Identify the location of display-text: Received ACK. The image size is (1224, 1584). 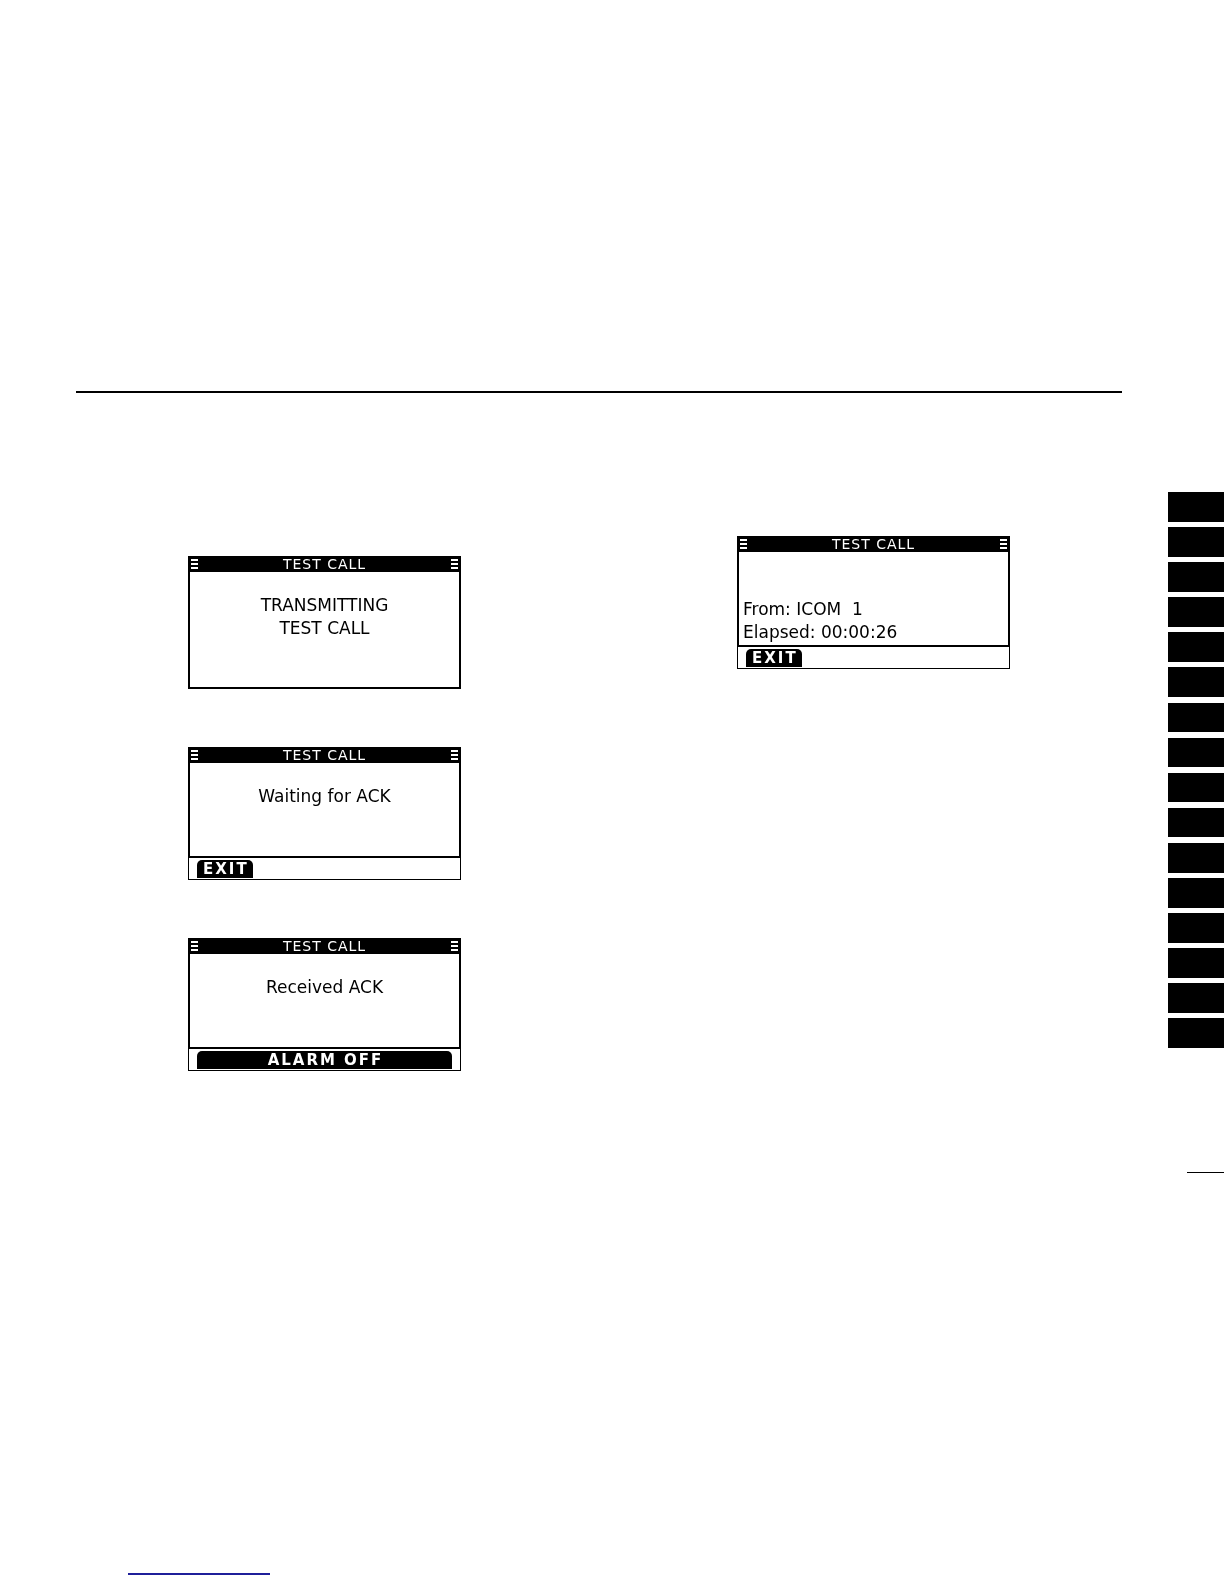
(324, 987).